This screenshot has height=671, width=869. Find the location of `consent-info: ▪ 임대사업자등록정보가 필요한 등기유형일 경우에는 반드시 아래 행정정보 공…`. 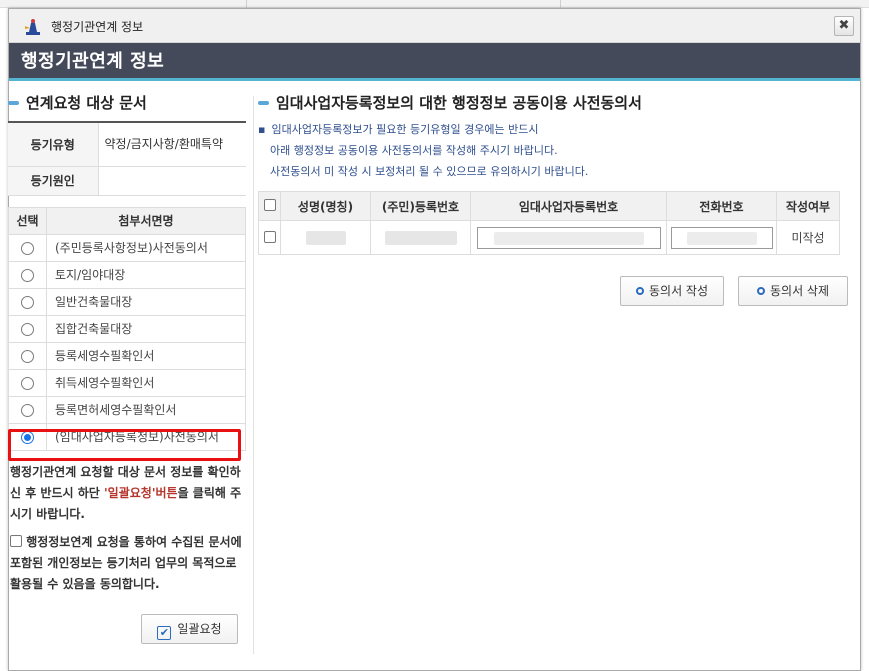

consent-info: ▪ 임대사업자등록정보가 필요한 등기유형일 경우에는 반드시 아래 행정정보 공… is located at coordinates (549, 150).